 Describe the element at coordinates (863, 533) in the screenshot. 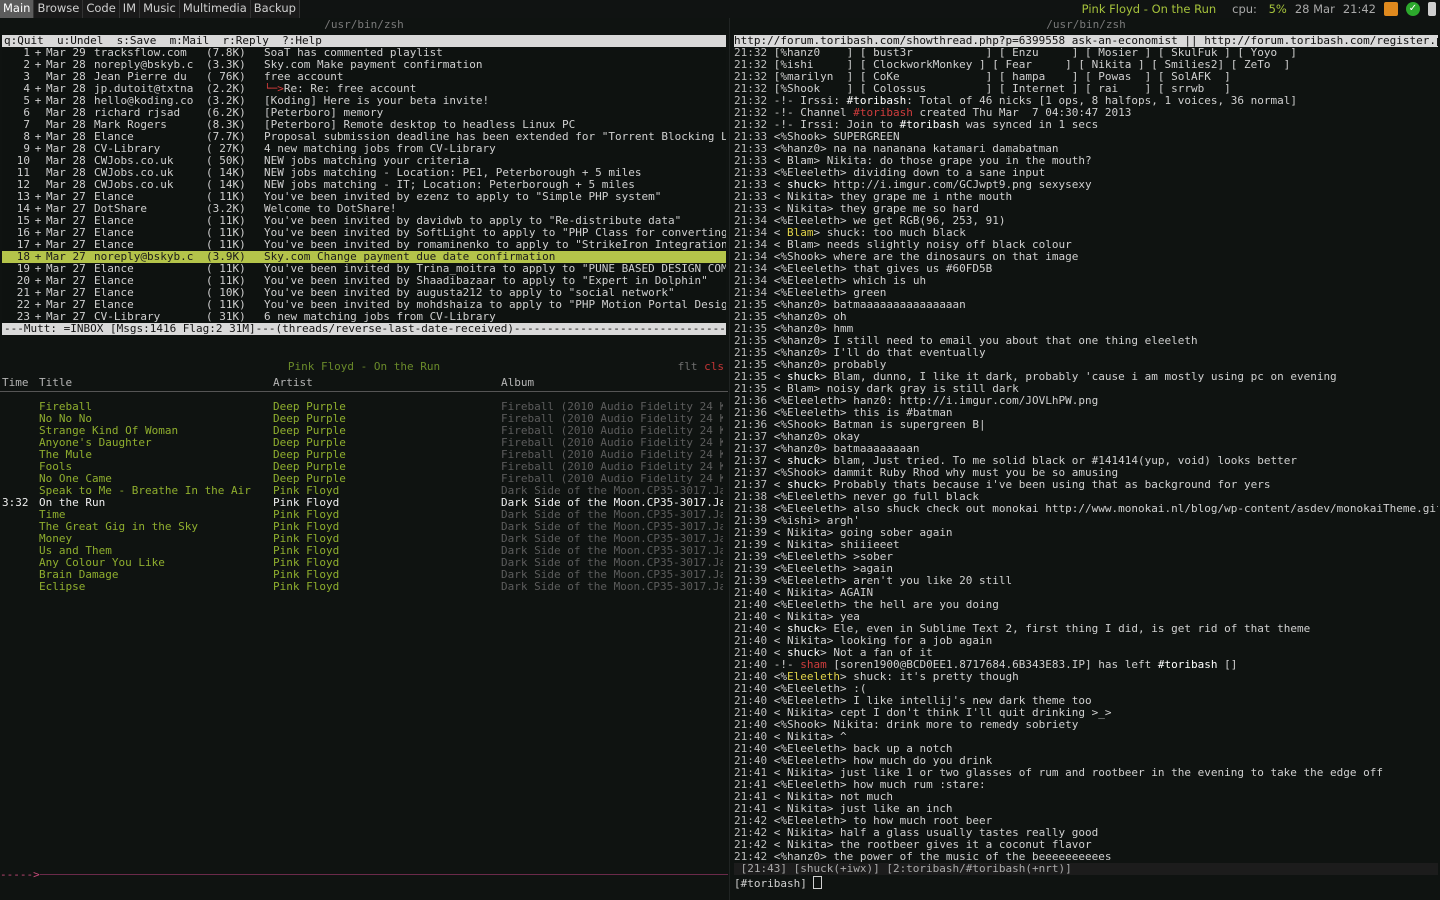

I see `chat-text: < Nikita> going sober again` at that location.